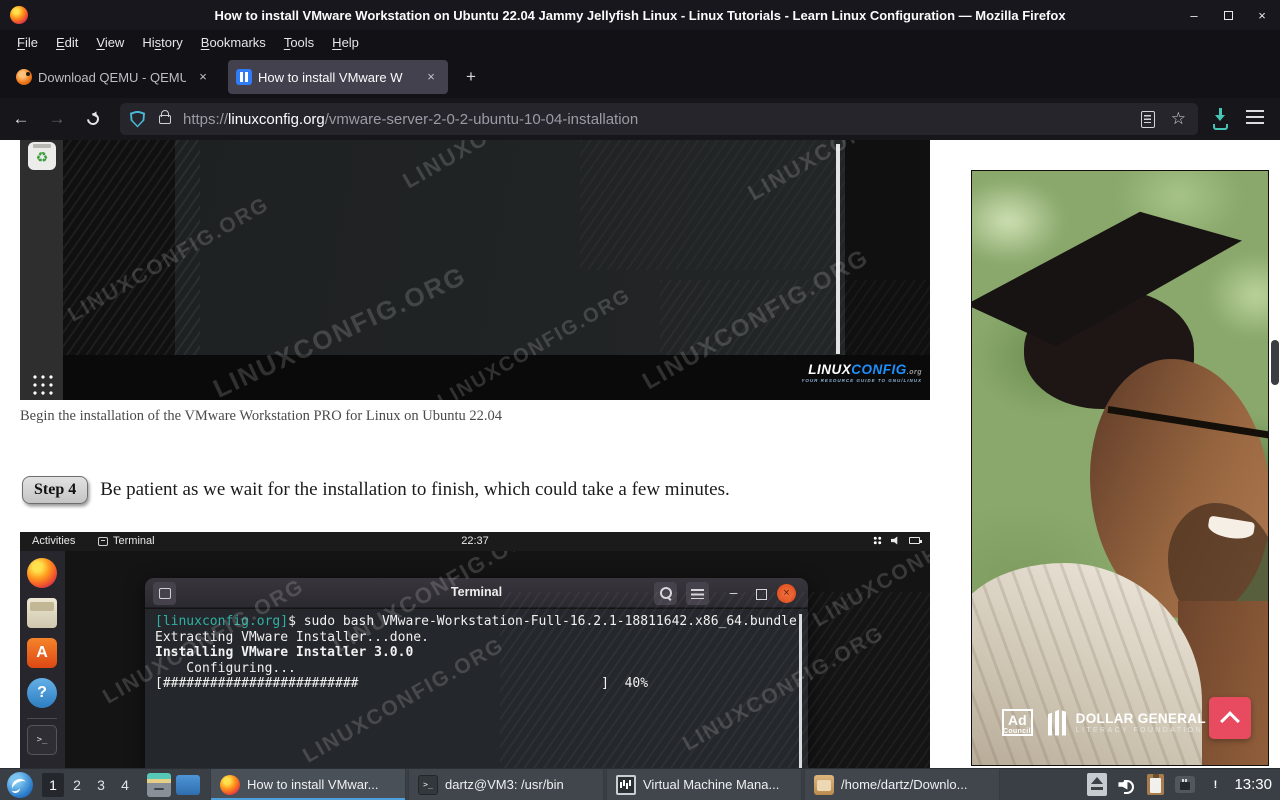 This screenshot has width=1280, height=800. I want to click on url-domain: linuxconfig.org, so click(276, 119).